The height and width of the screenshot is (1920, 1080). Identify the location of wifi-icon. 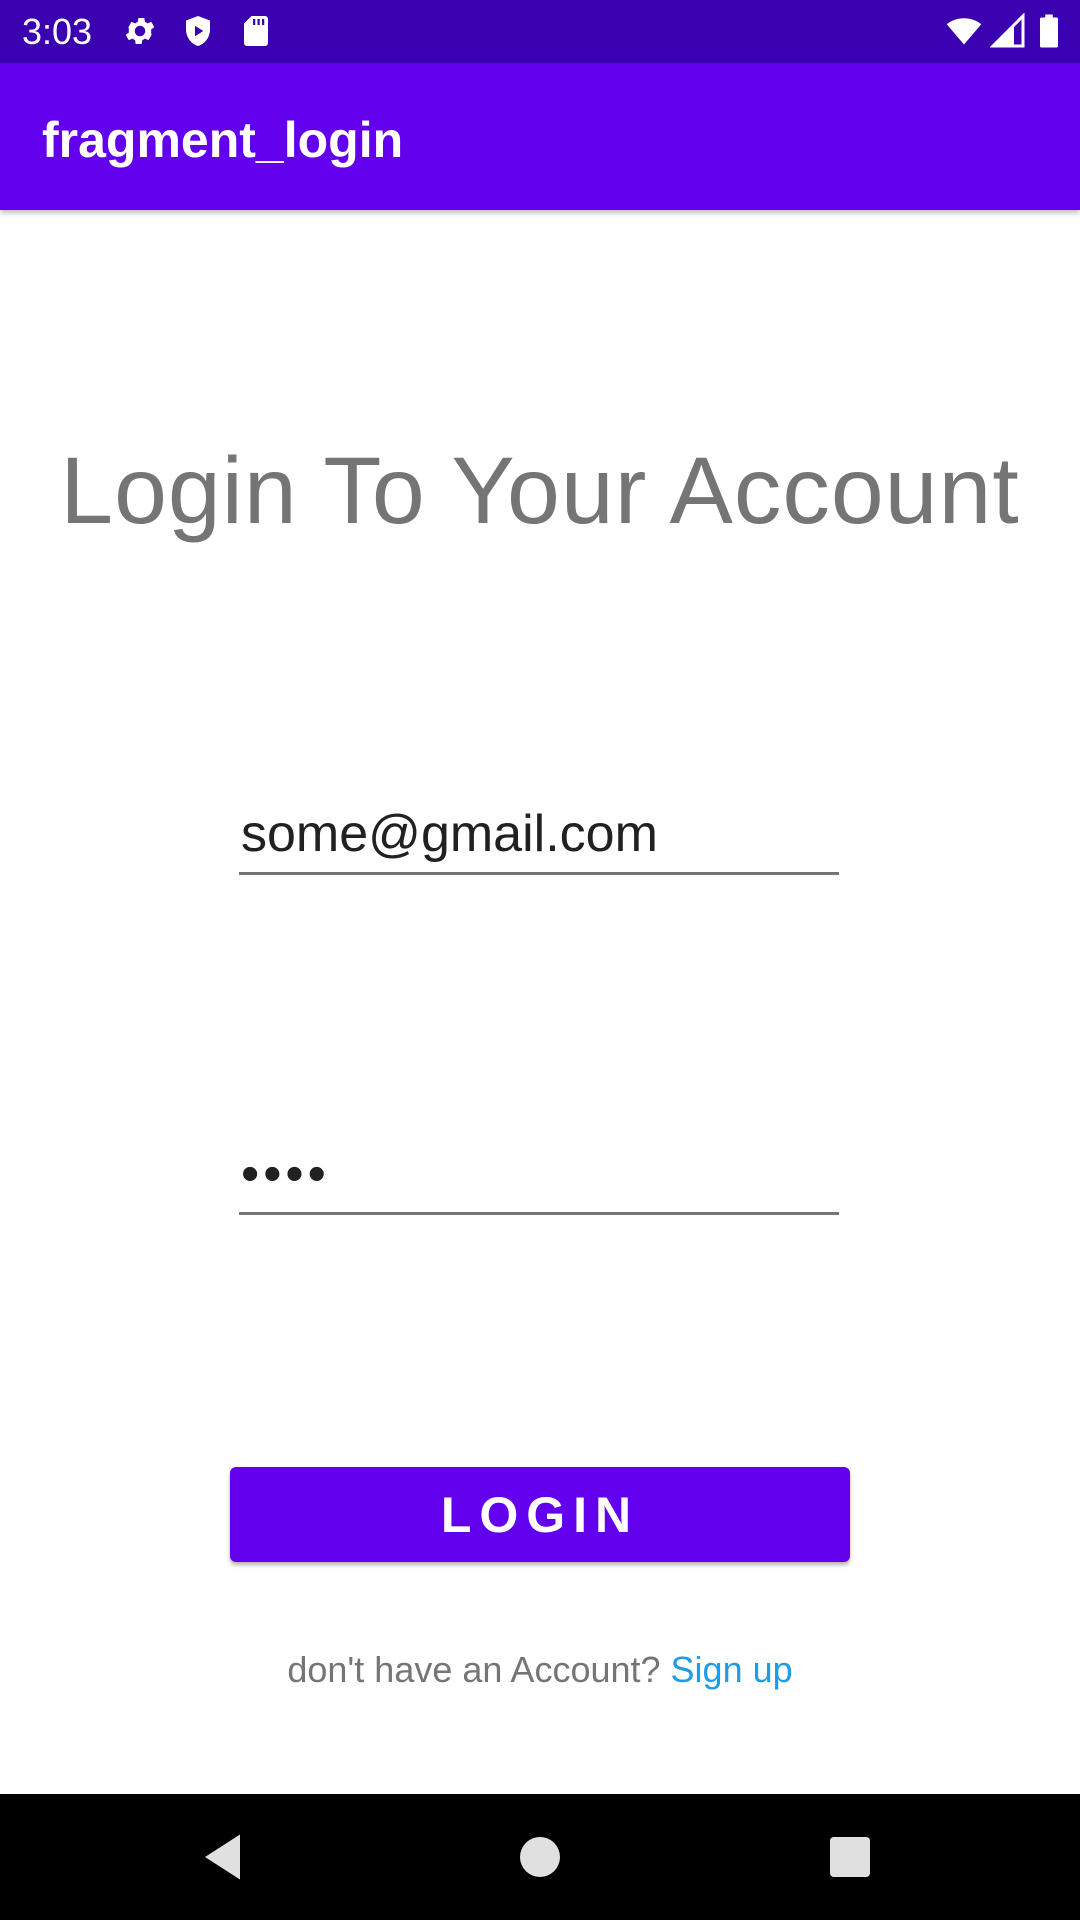
(964, 31).